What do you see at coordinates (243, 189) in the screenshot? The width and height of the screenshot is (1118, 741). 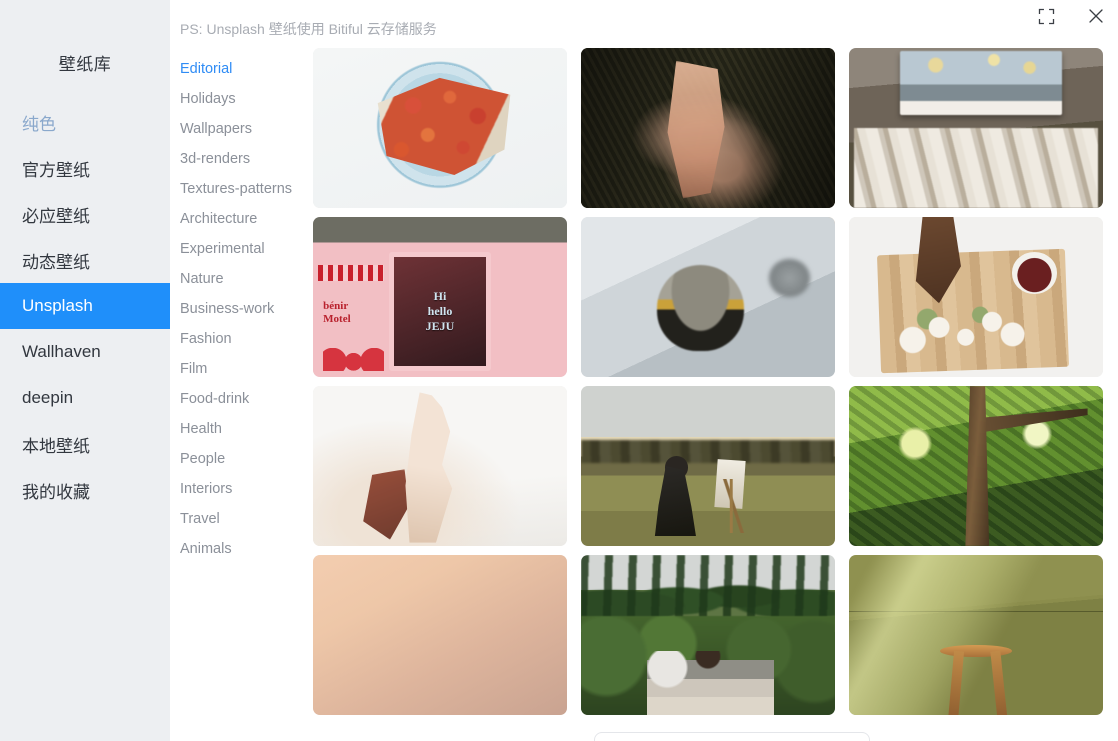 I see `category-item-textures-patterns: Textures-patterns` at bounding box center [243, 189].